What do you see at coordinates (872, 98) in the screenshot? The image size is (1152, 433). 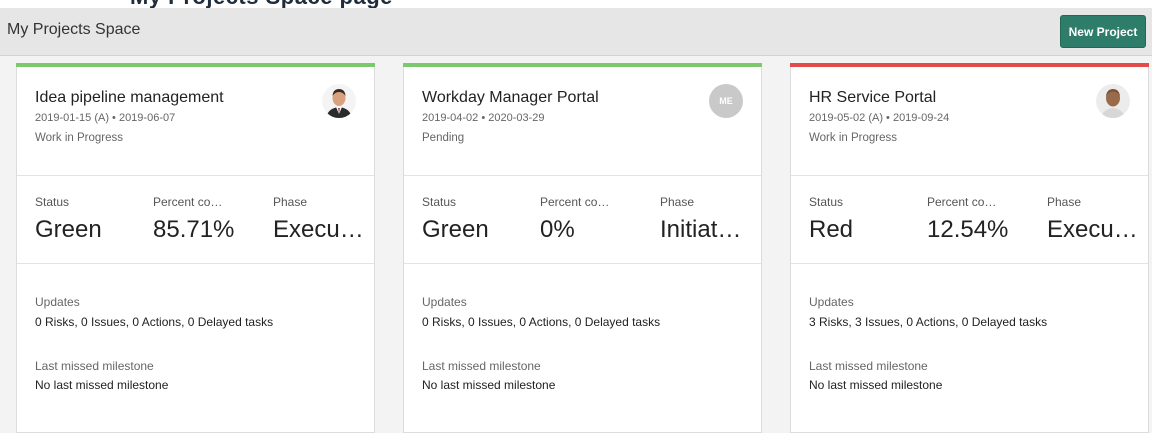 I see `project-name: HR Service Portal` at bounding box center [872, 98].